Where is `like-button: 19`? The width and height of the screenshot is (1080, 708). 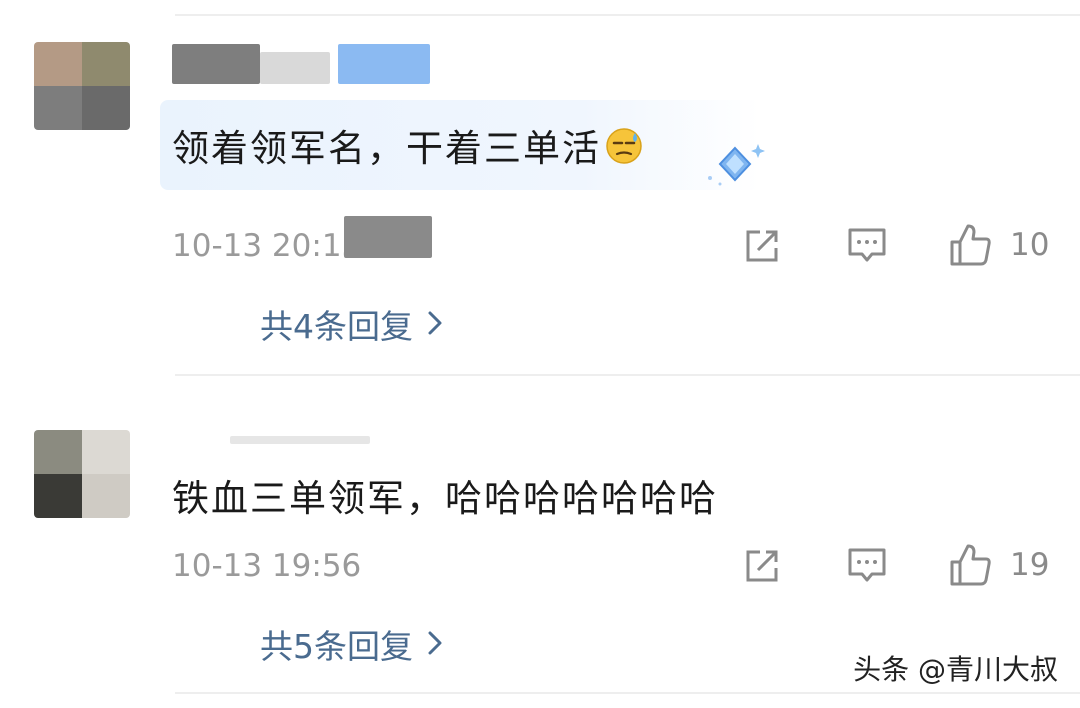 like-button: 19 is located at coordinates (998, 565).